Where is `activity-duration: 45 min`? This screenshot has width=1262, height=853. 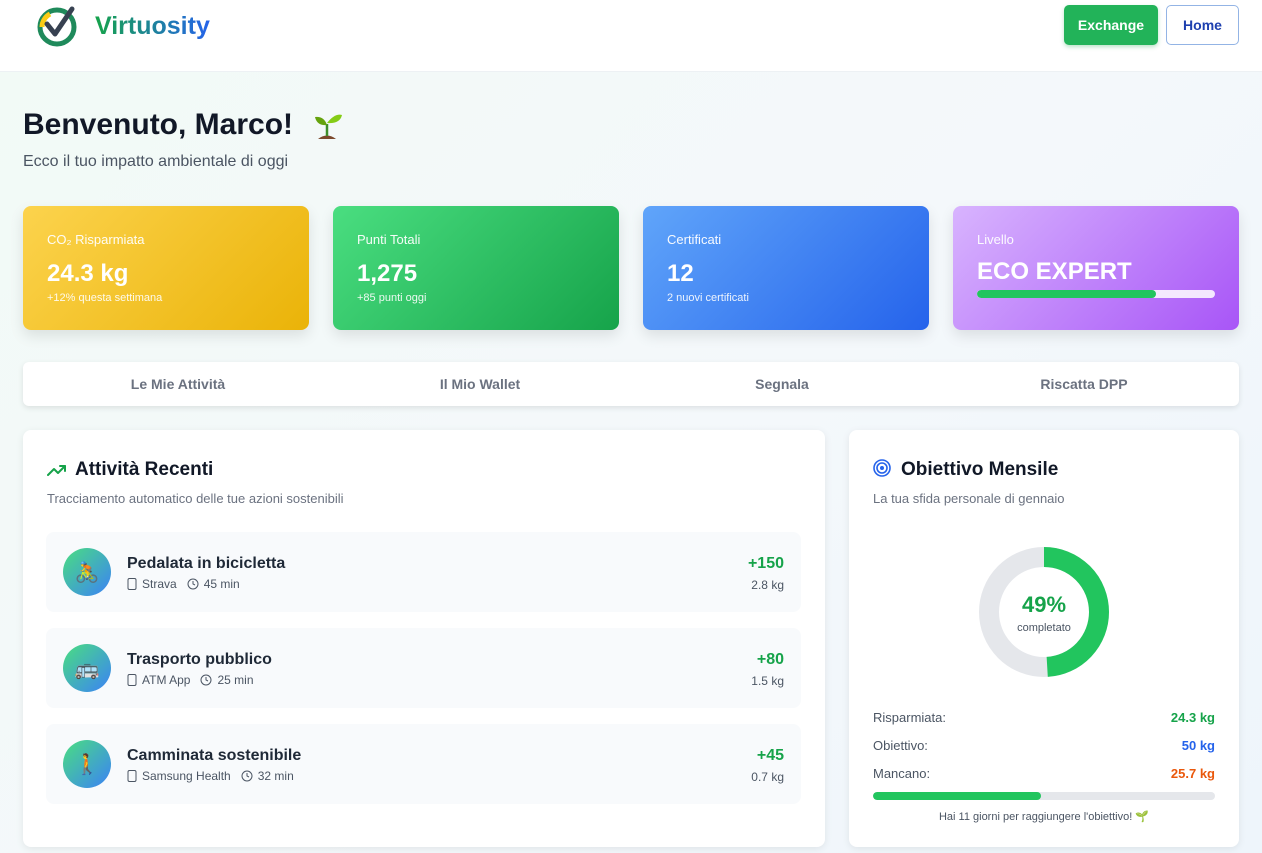 activity-duration: 45 min is located at coordinates (221, 584).